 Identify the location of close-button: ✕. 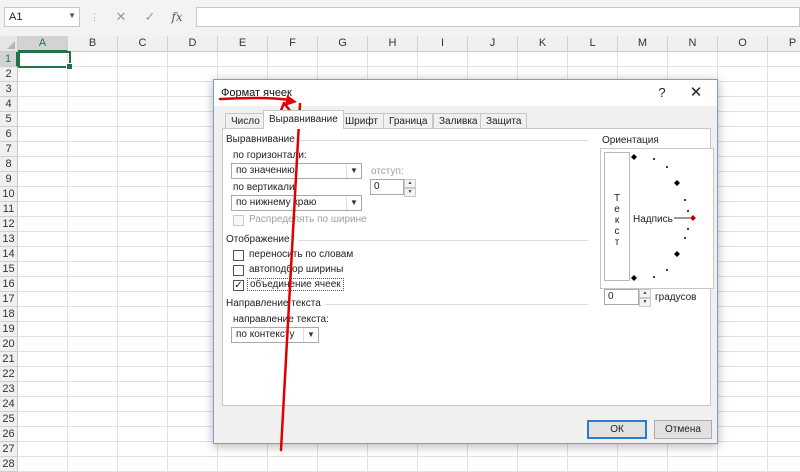
(696, 93).